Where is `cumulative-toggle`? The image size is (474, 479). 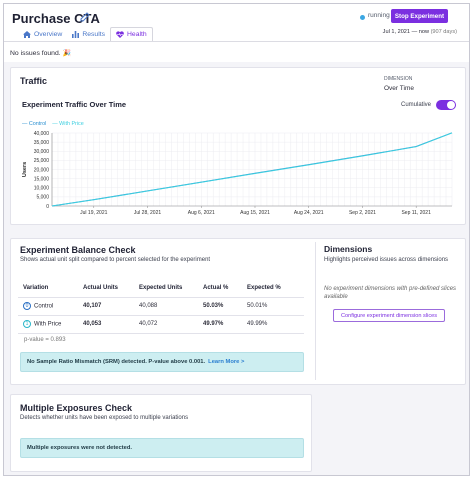 cumulative-toggle is located at coordinates (446, 105).